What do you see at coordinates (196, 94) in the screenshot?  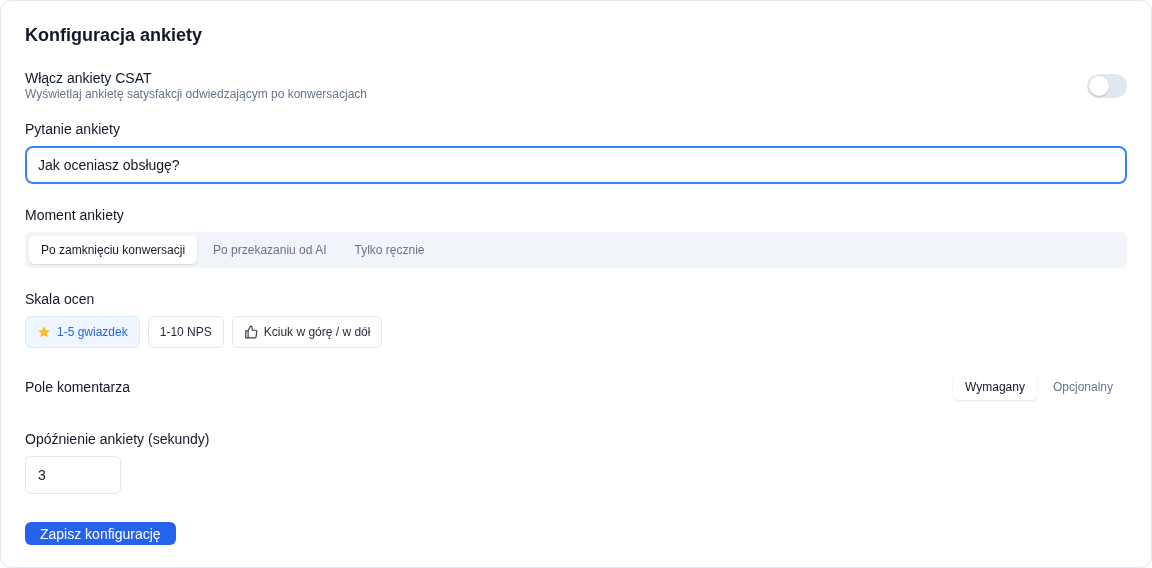 I see `toggle-description: Wyświetlaj ankietę satysfakcji odwiedzającym po konwersacjach` at bounding box center [196, 94].